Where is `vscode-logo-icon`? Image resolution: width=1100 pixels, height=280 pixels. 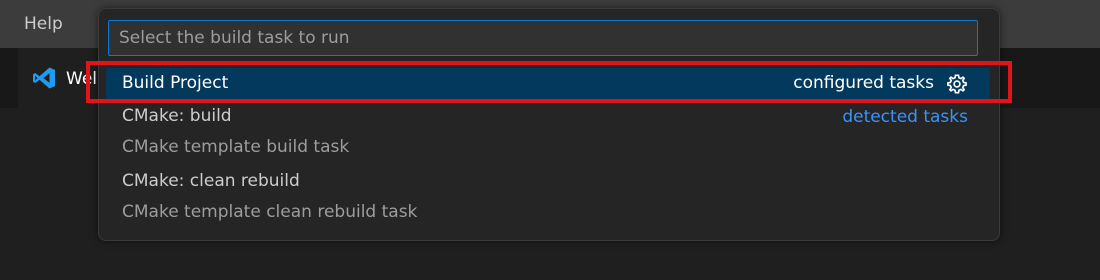 vscode-logo-icon is located at coordinates (44, 78).